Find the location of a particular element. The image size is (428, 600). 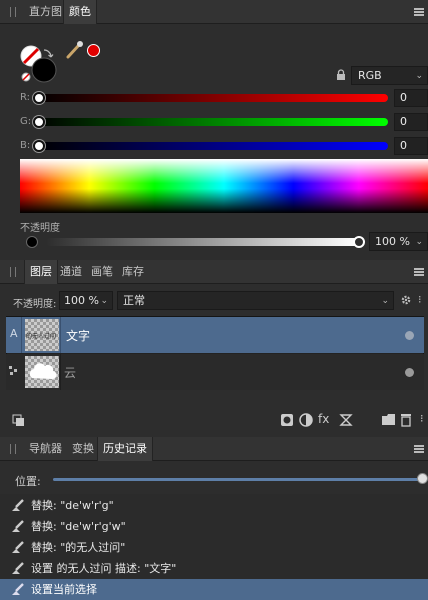

tab-history: 历史记录 is located at coordinates (125, 449).